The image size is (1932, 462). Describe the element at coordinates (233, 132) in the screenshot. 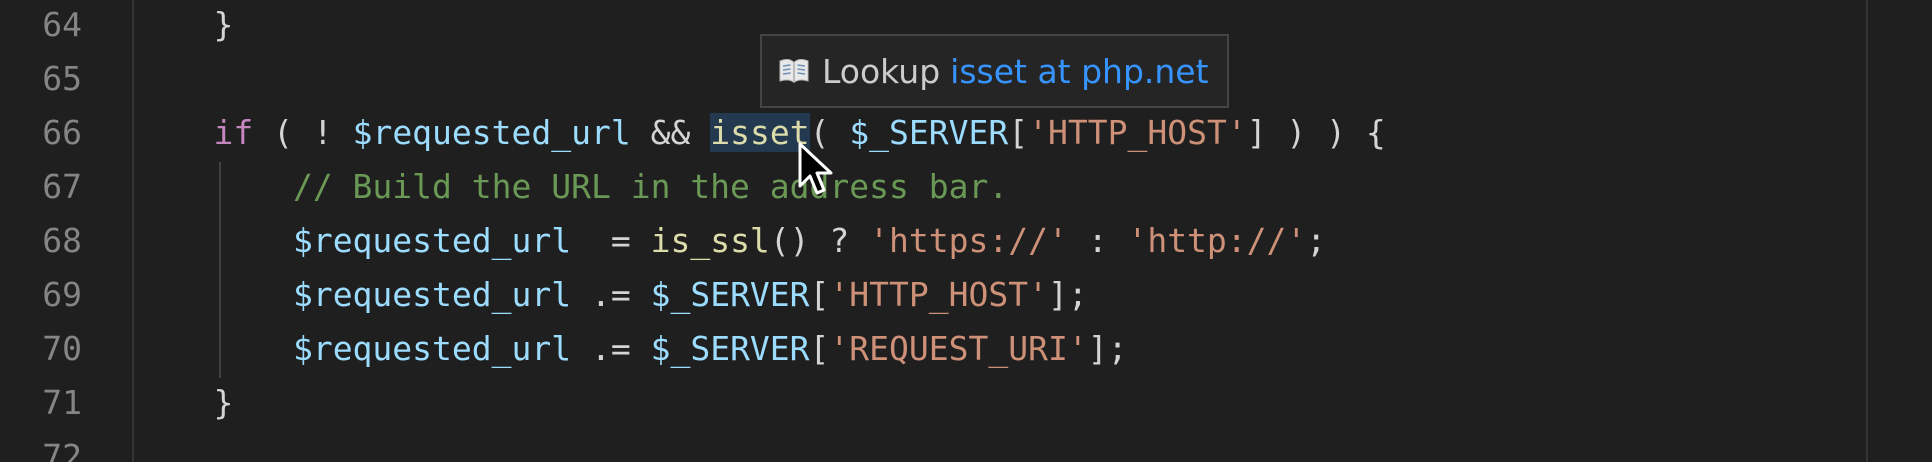

I see `code-token: if` at that location.